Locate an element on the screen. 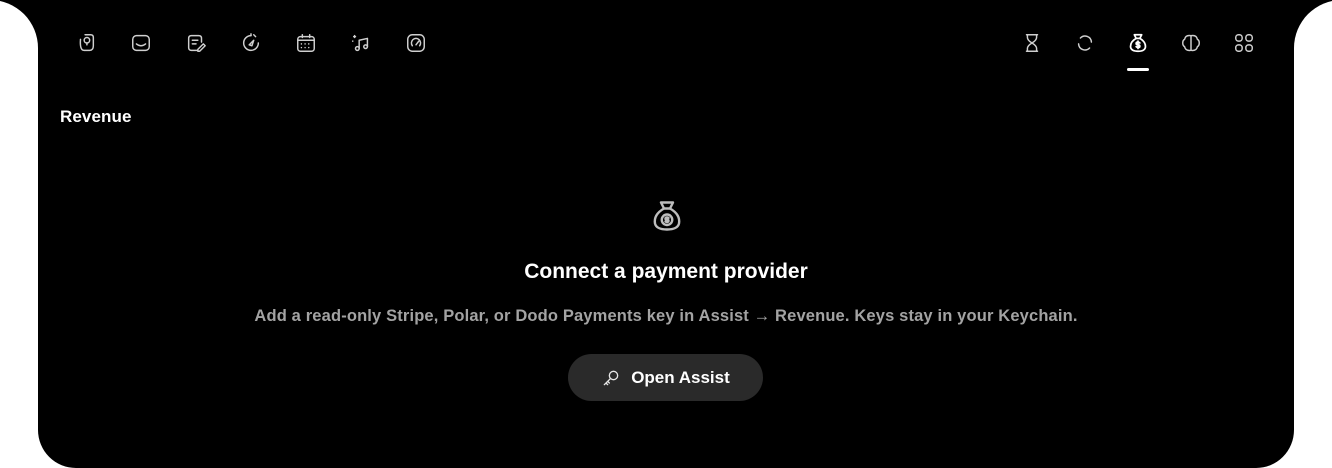 The width and height of the screenshot is (1332, 468). timer-icon is located at coordinates (251, 43).